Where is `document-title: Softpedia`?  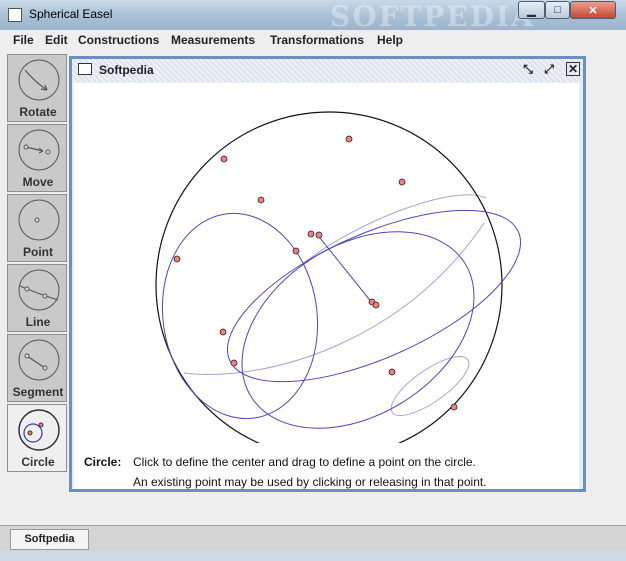 document-title: Softpedia is located at coordinates (126, 70).